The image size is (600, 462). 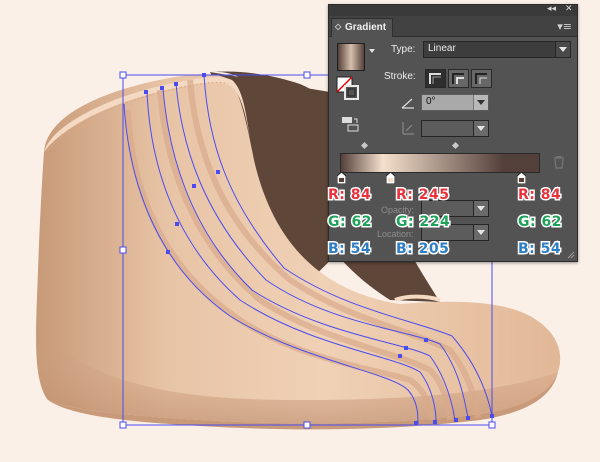 I want to click on stop2-green-value: G: 224, so click(x=422, y=222).